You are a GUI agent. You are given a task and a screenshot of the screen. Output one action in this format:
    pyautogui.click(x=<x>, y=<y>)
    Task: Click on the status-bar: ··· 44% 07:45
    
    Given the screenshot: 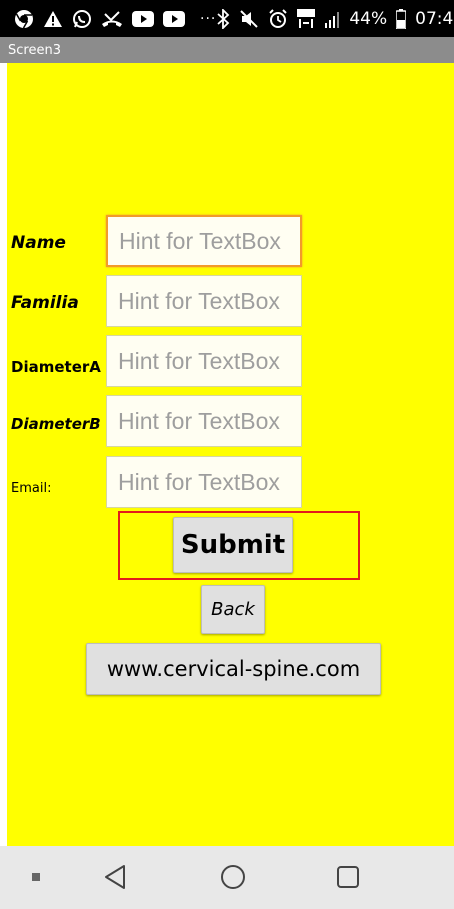 What is the action you would take?
    pyautogui.click(x=227, y=18)
    